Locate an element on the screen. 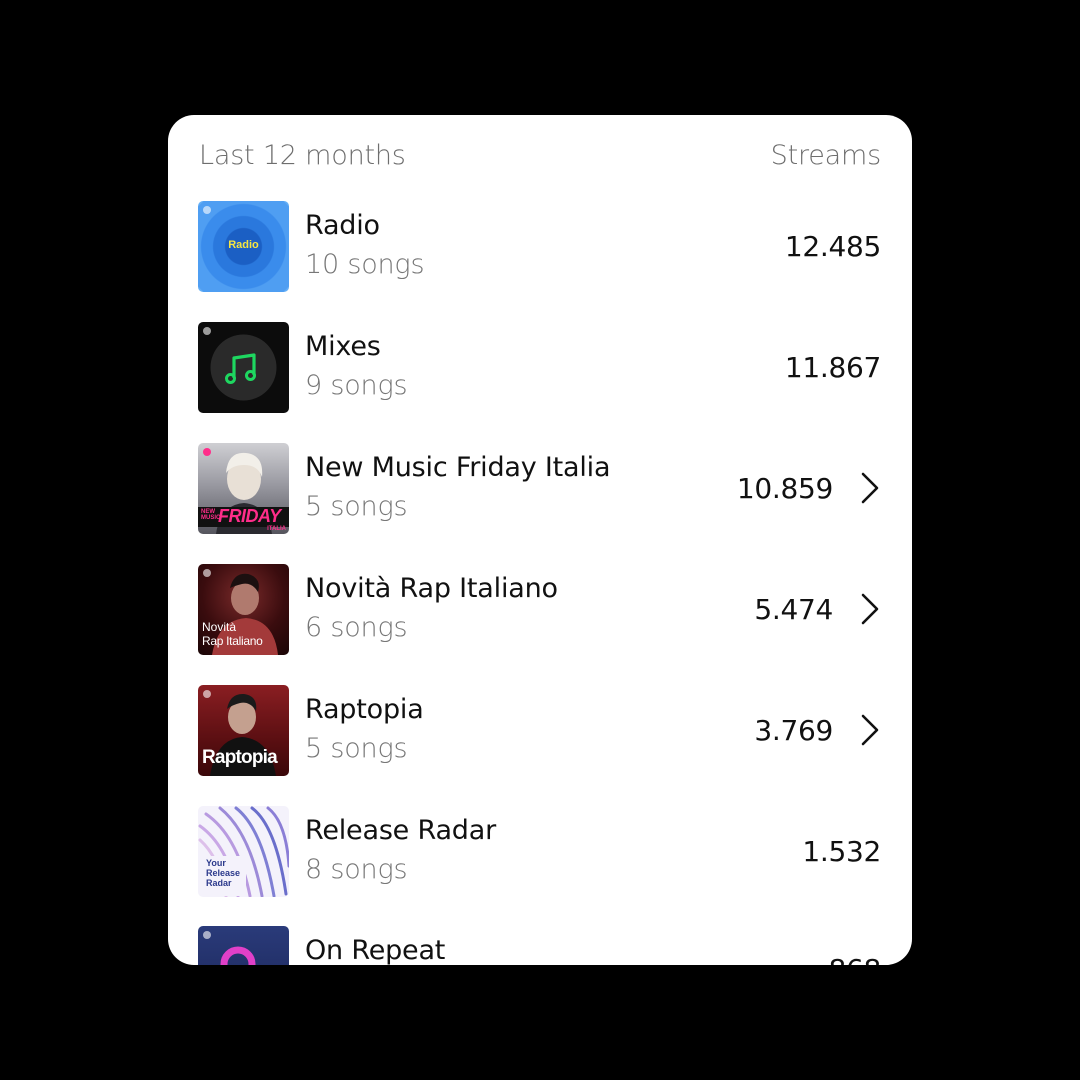  playlist-row-radio: Radio Radio 10 songs 12.485 is located at coordinates (539, 246).